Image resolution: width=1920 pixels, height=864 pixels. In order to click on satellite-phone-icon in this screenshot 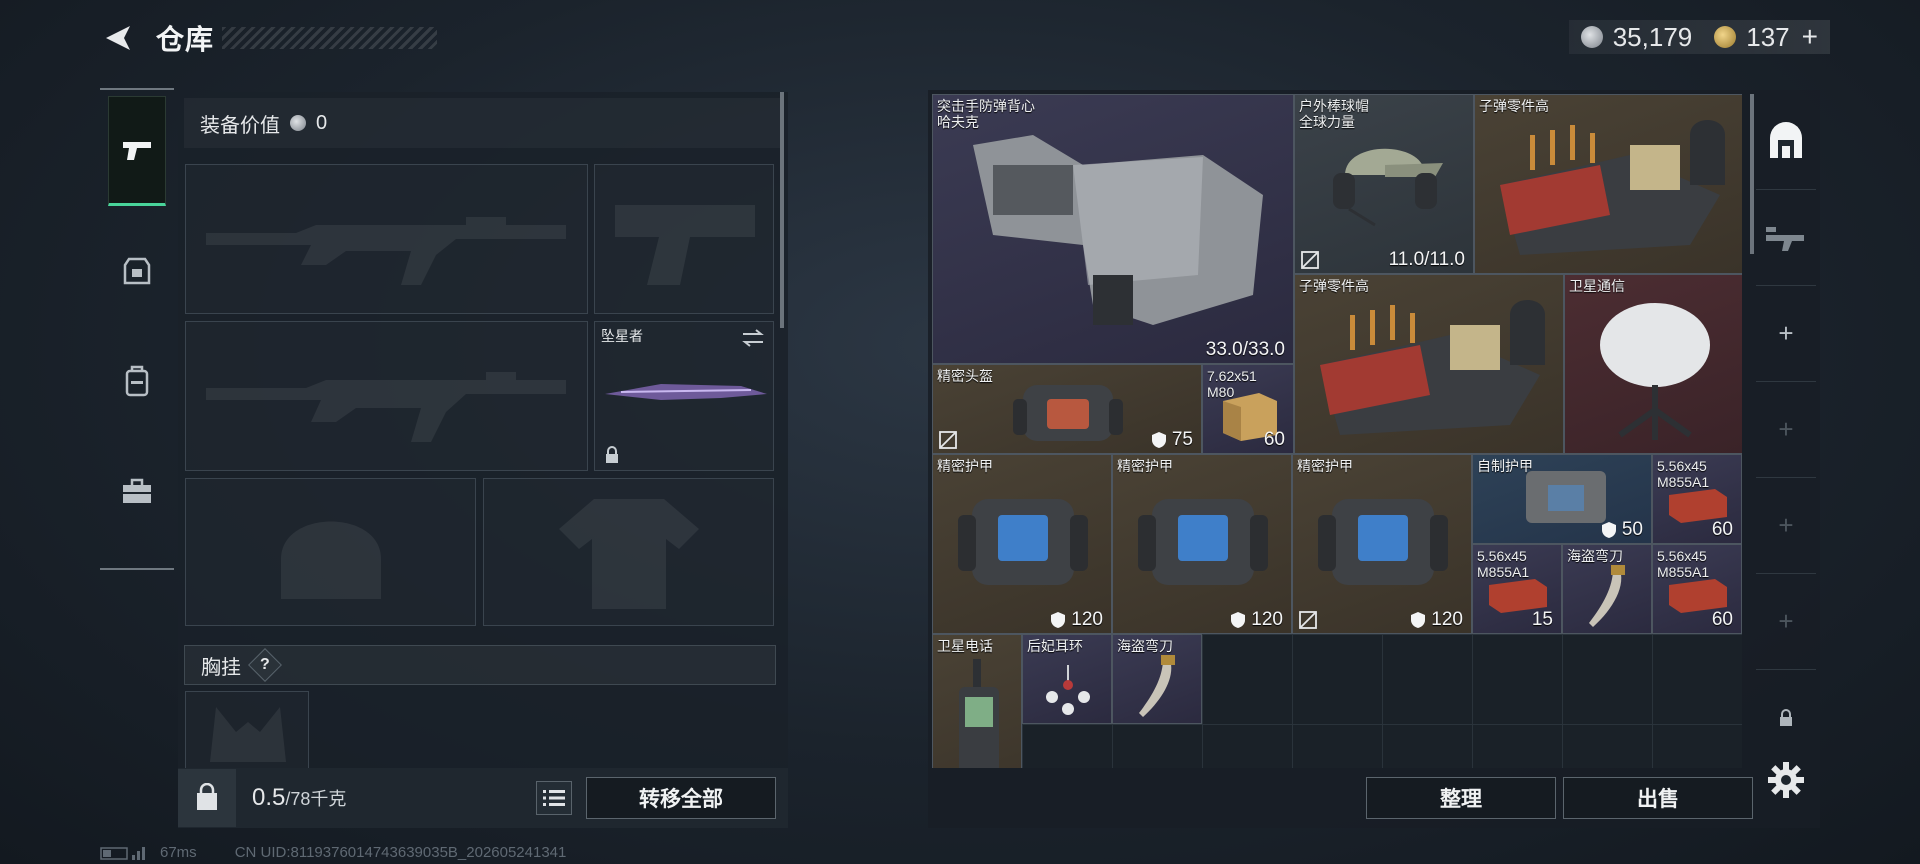, I will do `click(979, 713)`.